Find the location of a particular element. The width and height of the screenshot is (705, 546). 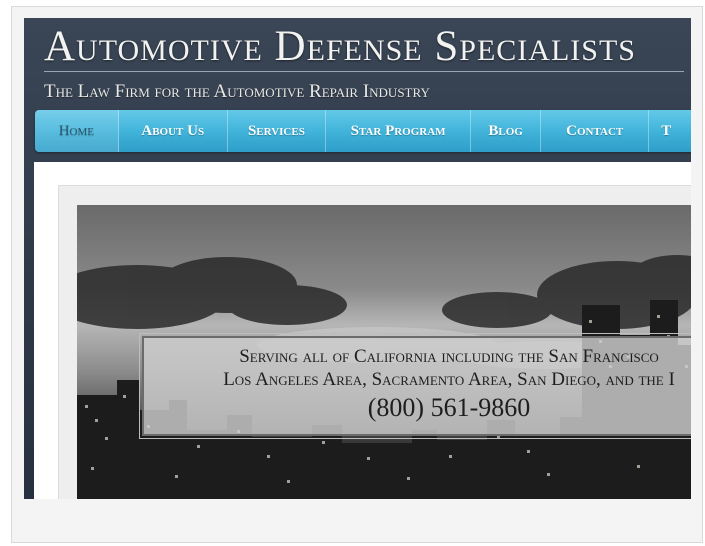

nav-item-home: Home is located at coordinates (77, 131).